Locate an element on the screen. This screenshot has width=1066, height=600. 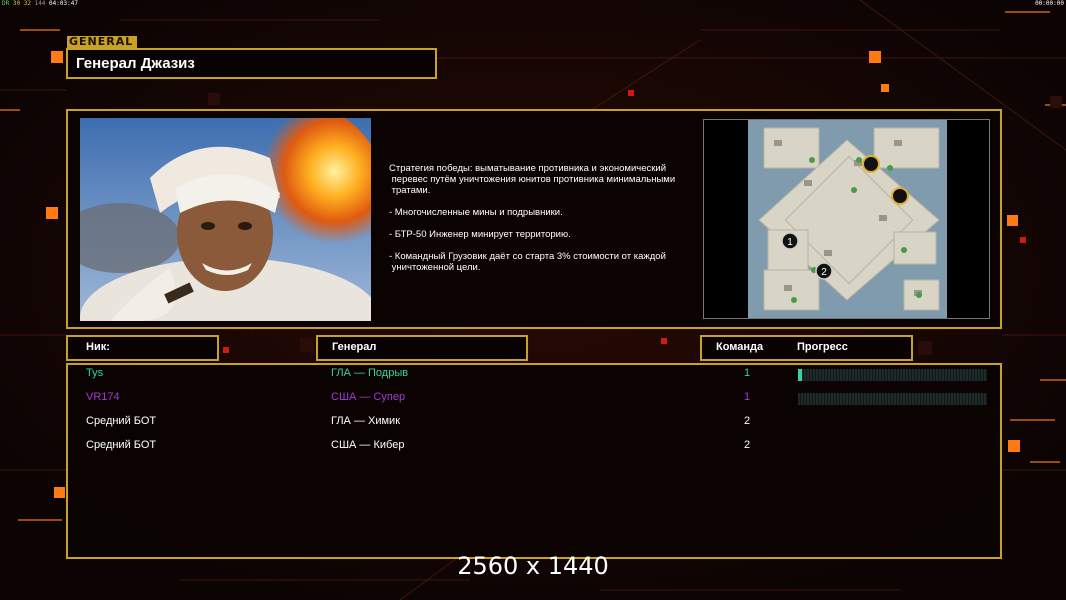
map-start-marker: 2 is located at coordinates (824, 272).